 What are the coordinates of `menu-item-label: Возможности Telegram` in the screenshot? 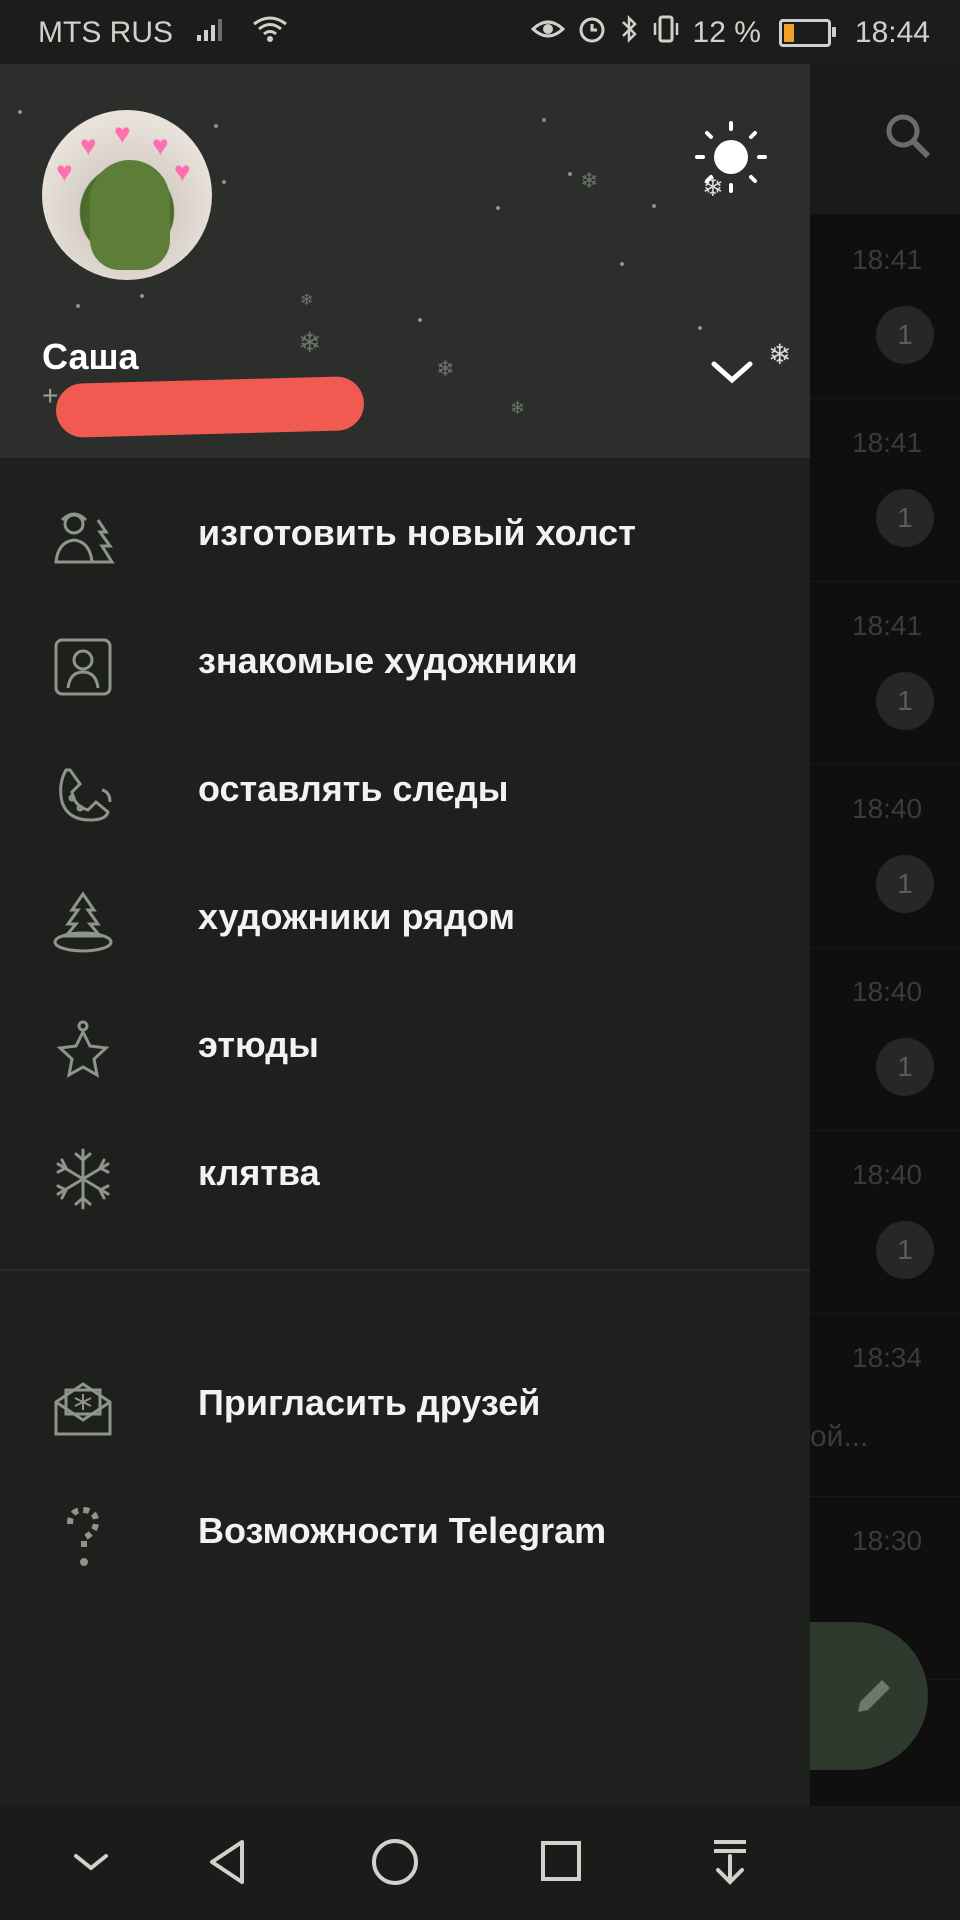 It's located at (402, 1530).